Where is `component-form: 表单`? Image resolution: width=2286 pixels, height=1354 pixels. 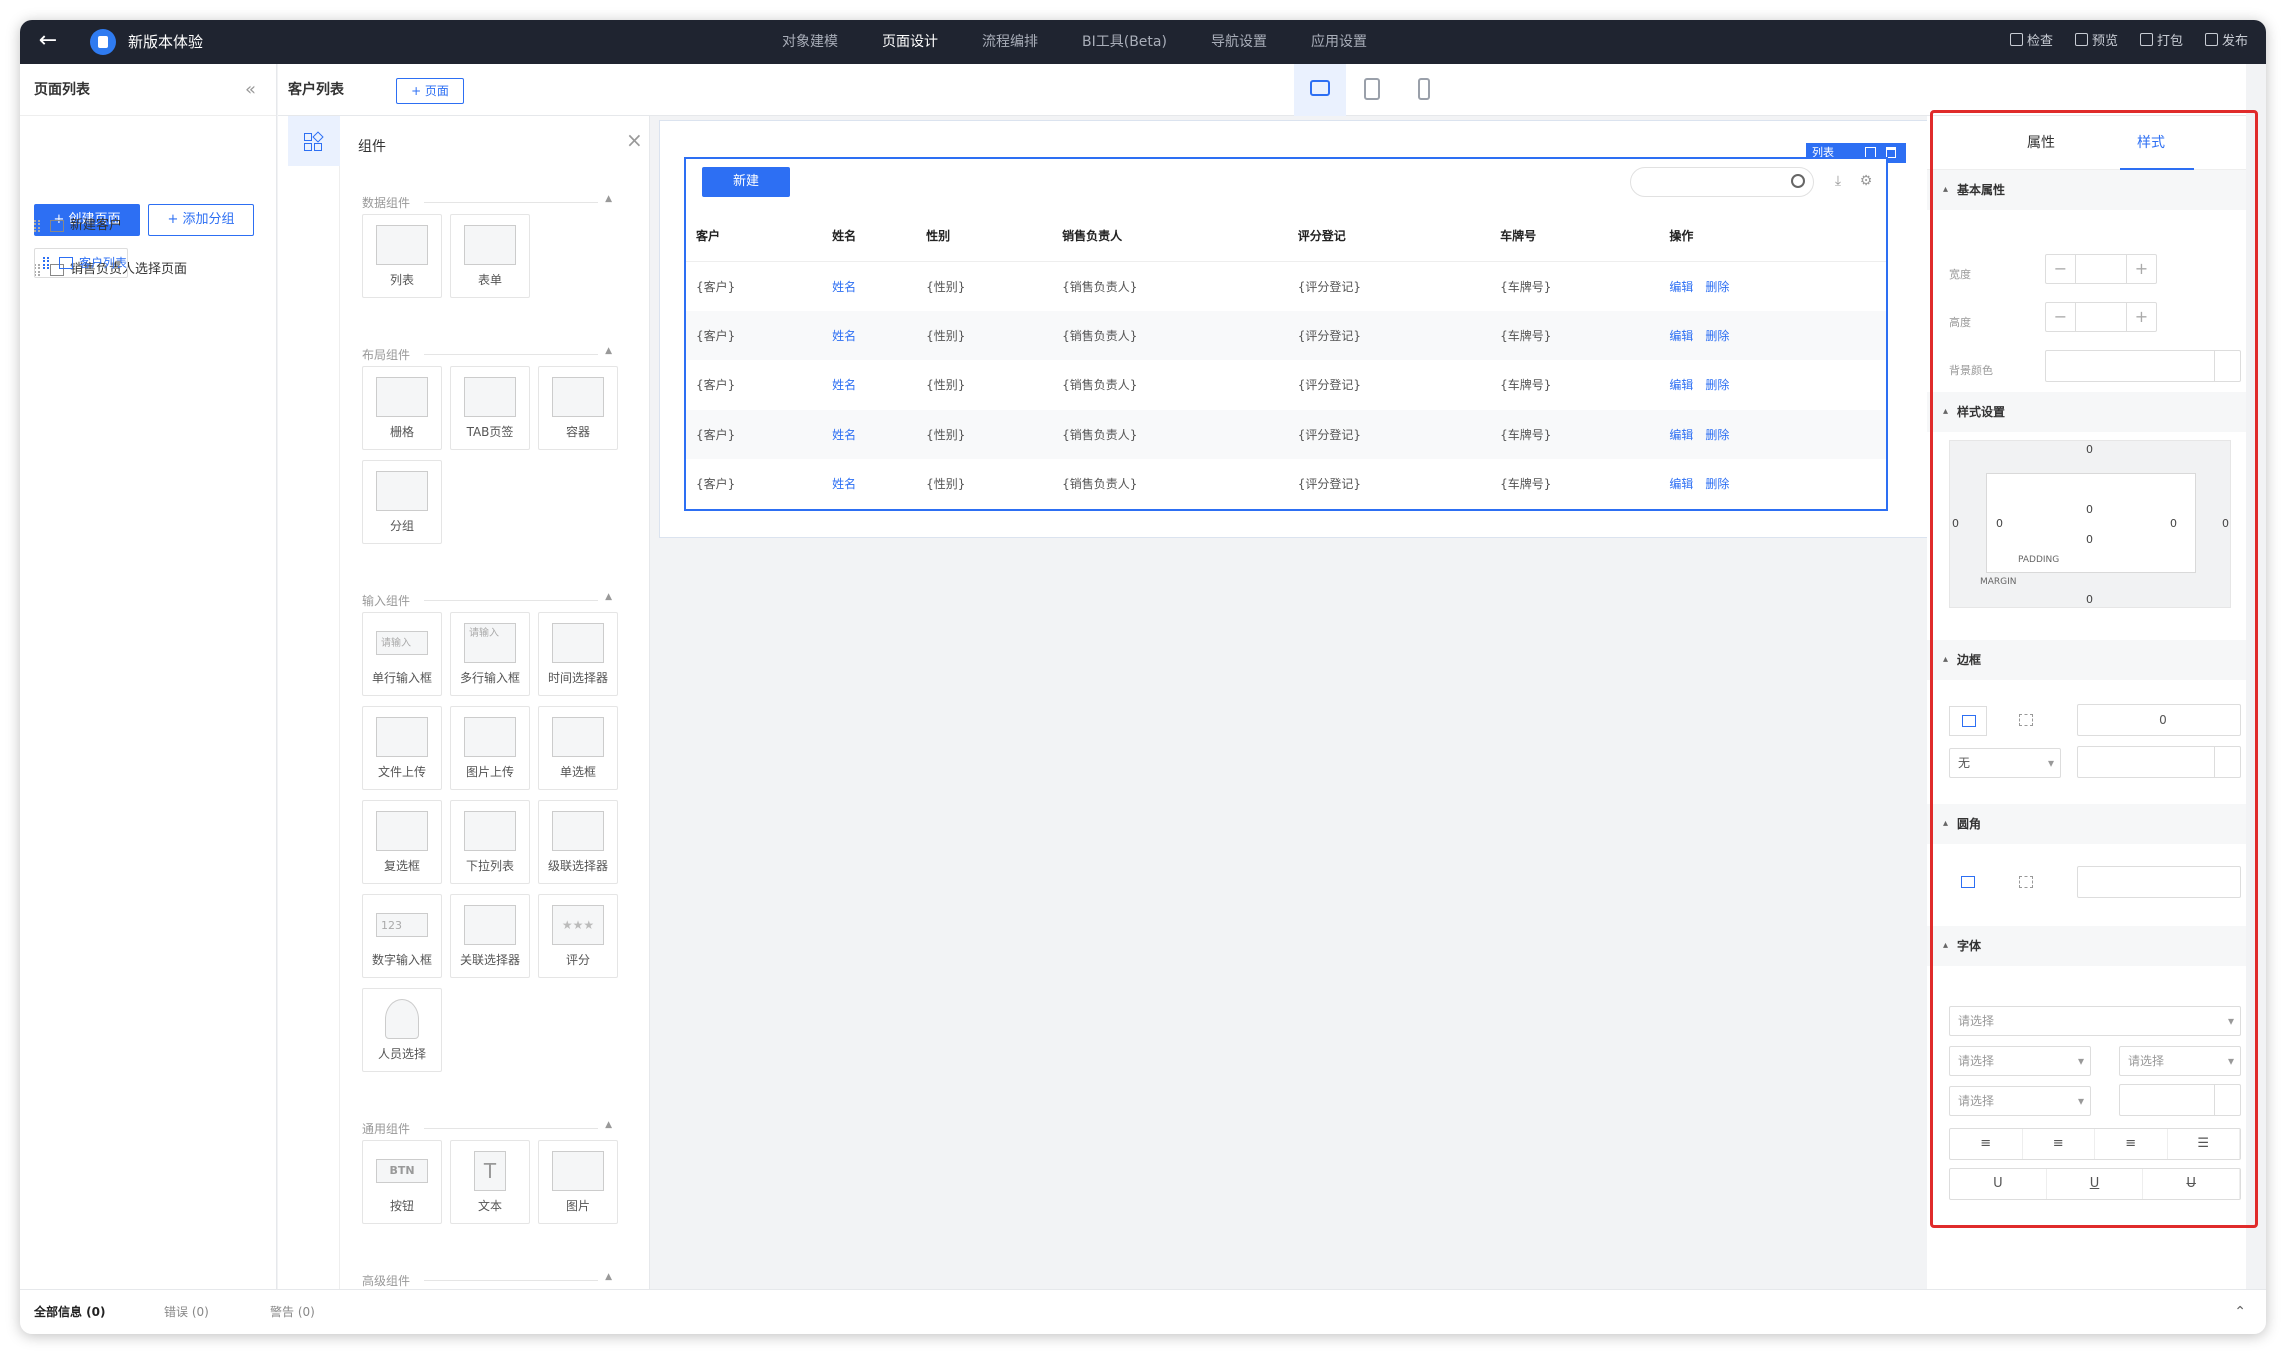
component-form: 表单 is located at coordinates (490, 256).